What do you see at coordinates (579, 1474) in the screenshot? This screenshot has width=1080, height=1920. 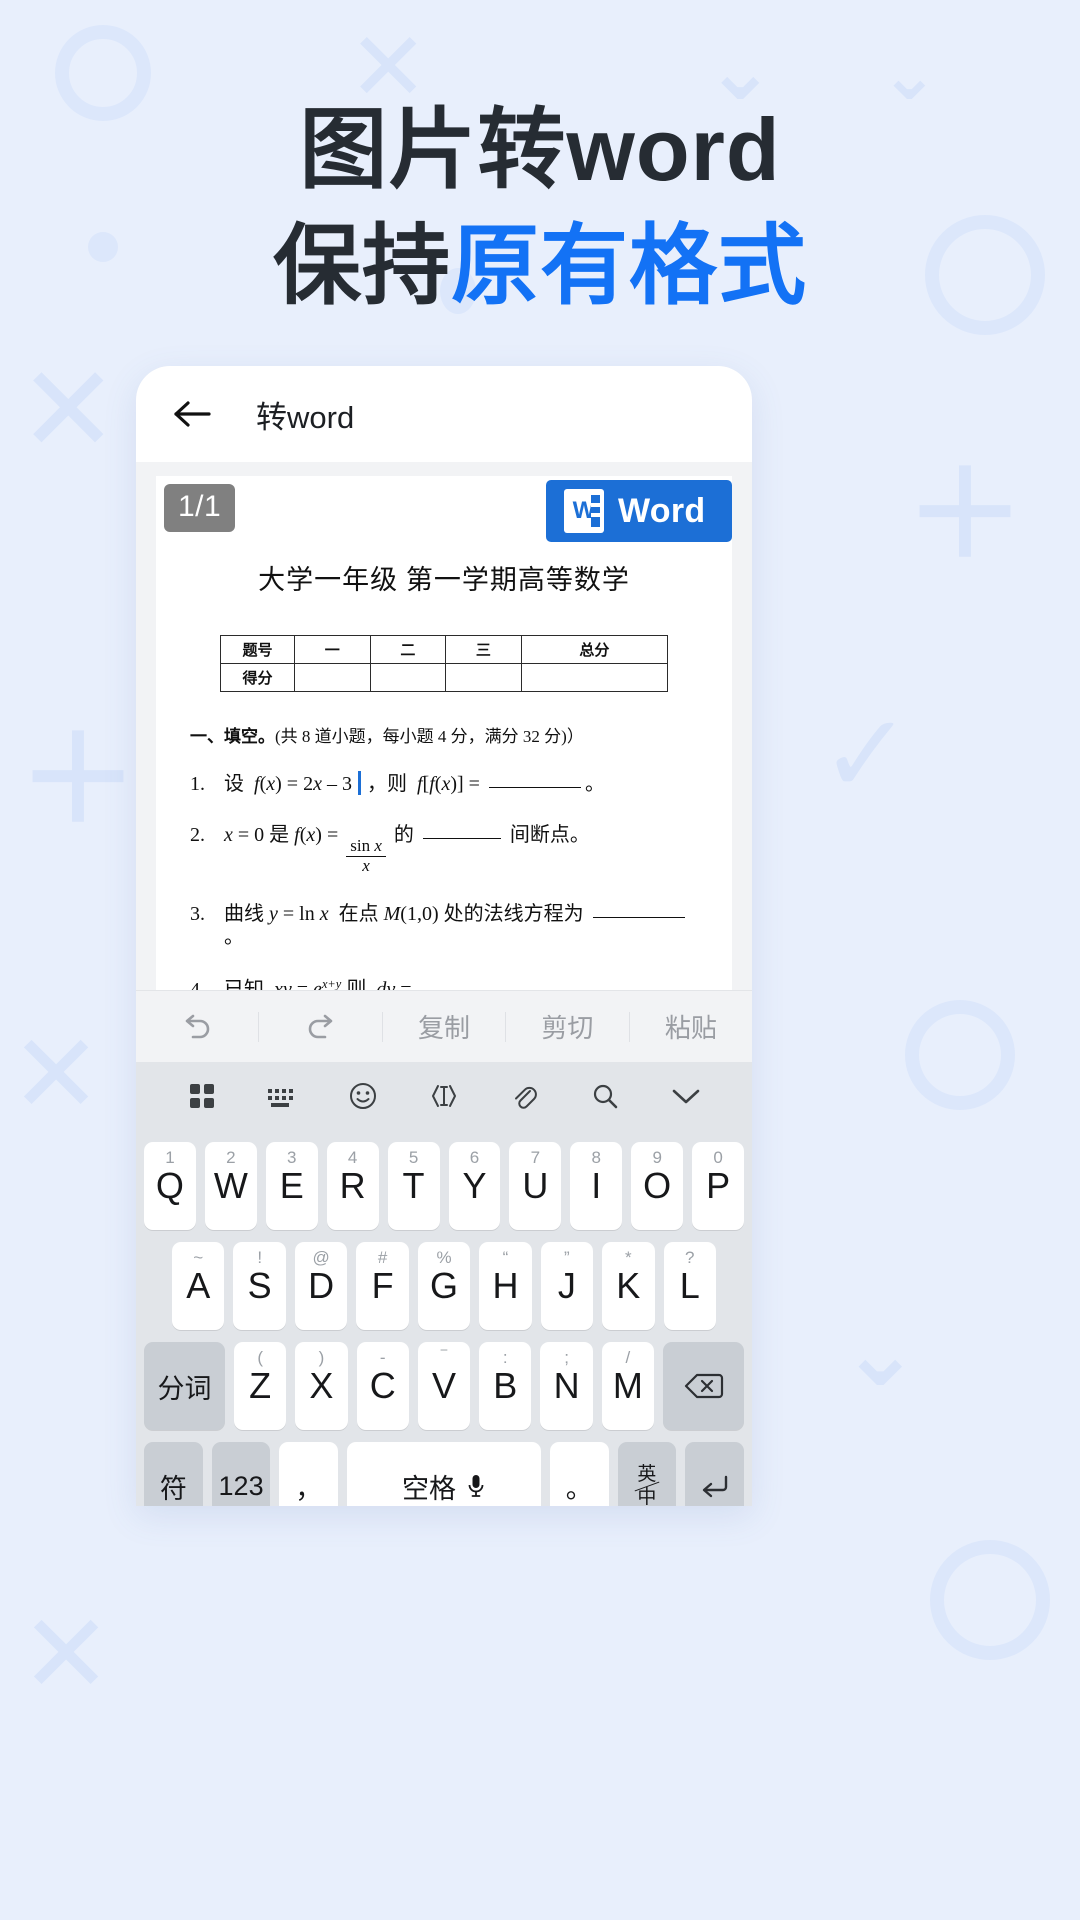 I see `period-key: 。` at bounding box center [579, 1474].